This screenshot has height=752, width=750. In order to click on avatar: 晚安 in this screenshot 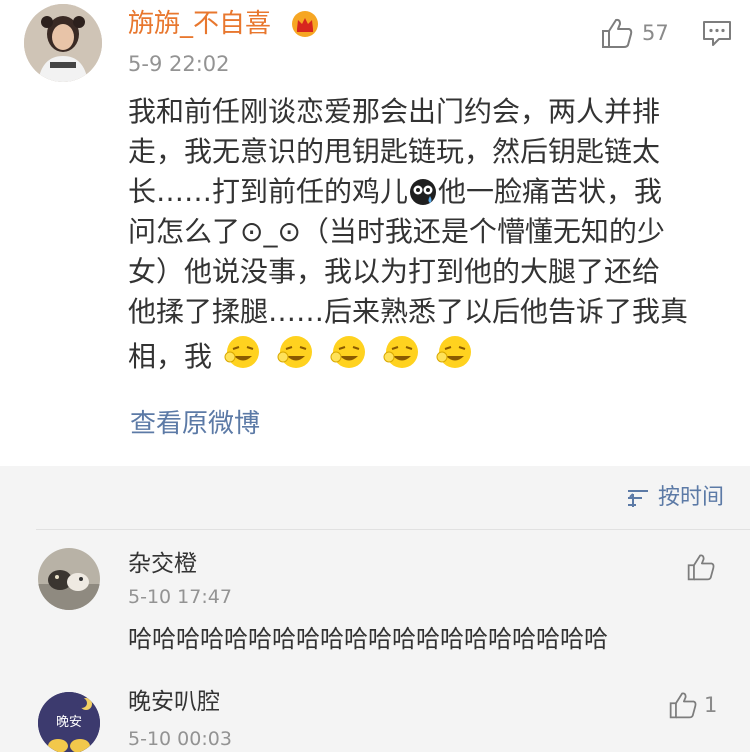, I will do `click(69, 722)`.